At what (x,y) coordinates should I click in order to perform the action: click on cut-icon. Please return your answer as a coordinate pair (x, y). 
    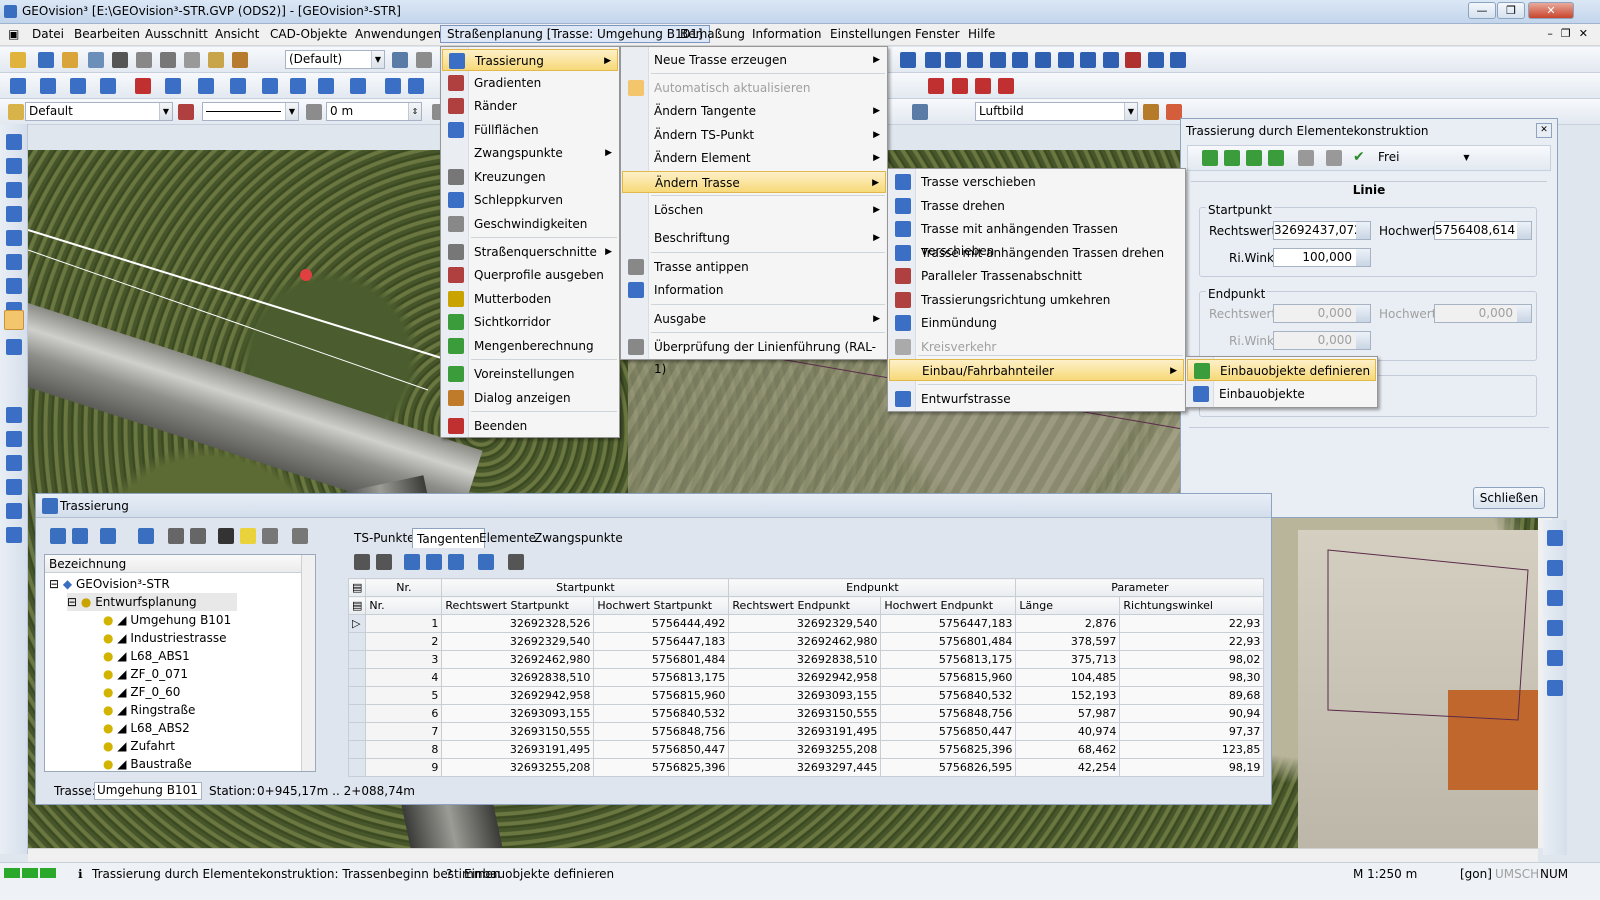
    Looking at the image, I should click on (192, 60).